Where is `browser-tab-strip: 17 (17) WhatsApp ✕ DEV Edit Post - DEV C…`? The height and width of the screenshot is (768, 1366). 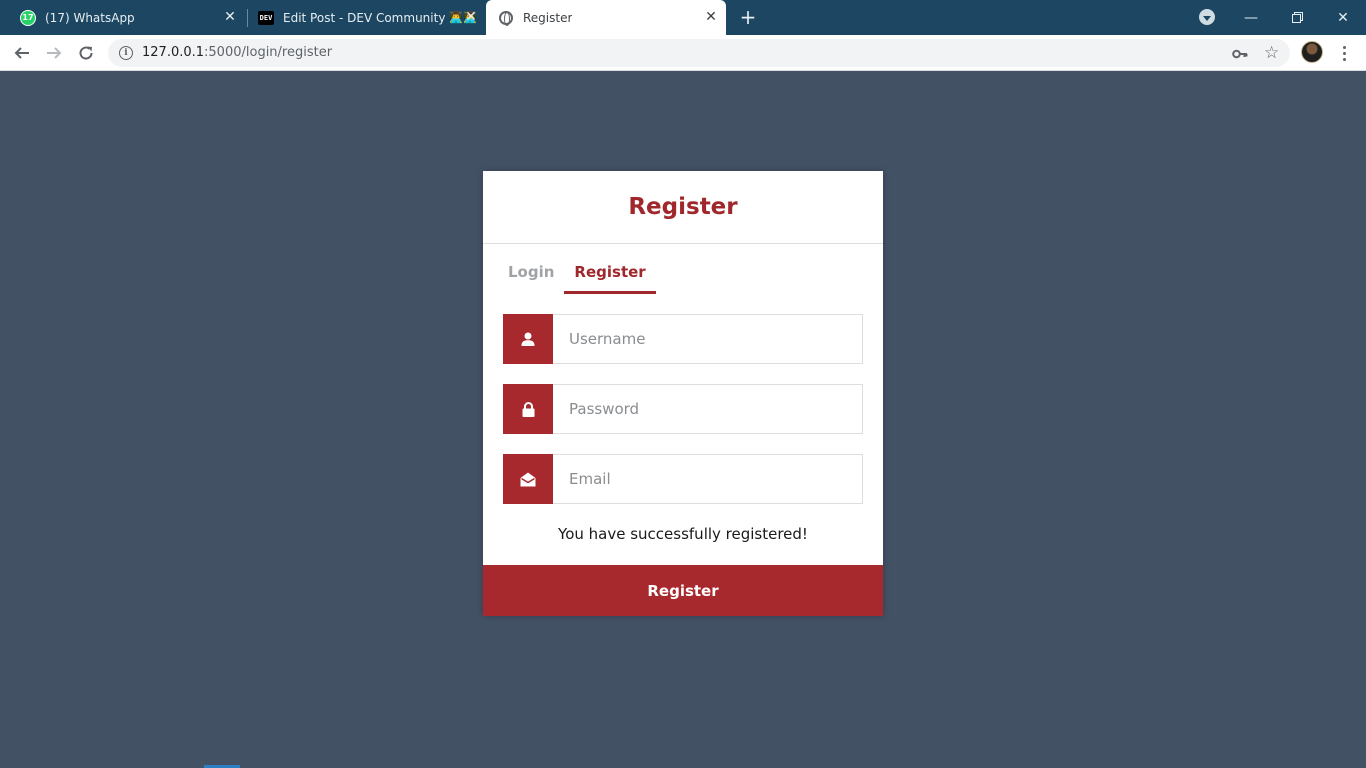 browser-tab-strip: 17 (17) WhatsApp ✕ DEV Edit Post - DEV C… is located at coordinates (683, 17).